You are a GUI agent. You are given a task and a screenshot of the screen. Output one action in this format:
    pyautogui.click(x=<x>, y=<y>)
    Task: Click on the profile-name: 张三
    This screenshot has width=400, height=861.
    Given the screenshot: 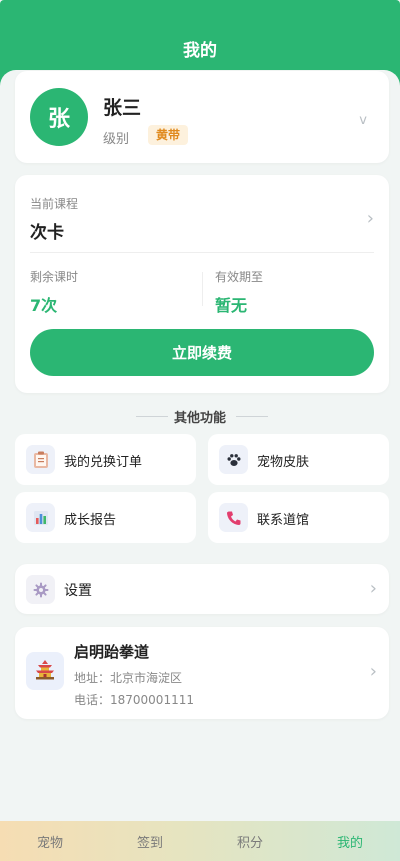 What is the action you would take?
    pyautogui.click(x=122, y=108)
    